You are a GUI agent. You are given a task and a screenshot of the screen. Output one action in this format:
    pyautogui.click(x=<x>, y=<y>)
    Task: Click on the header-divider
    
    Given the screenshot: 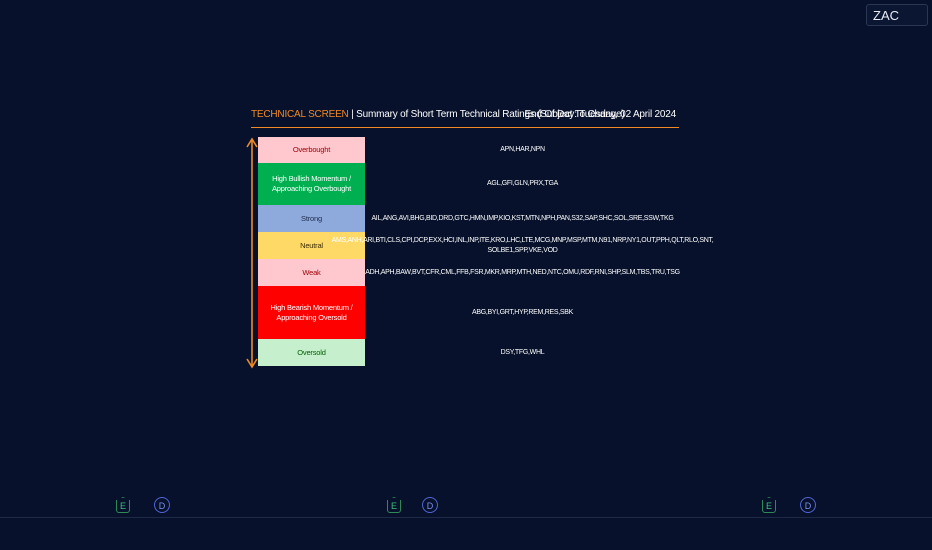 What is the action you would take?
    pyautogui.click(x=465, y=127)
    